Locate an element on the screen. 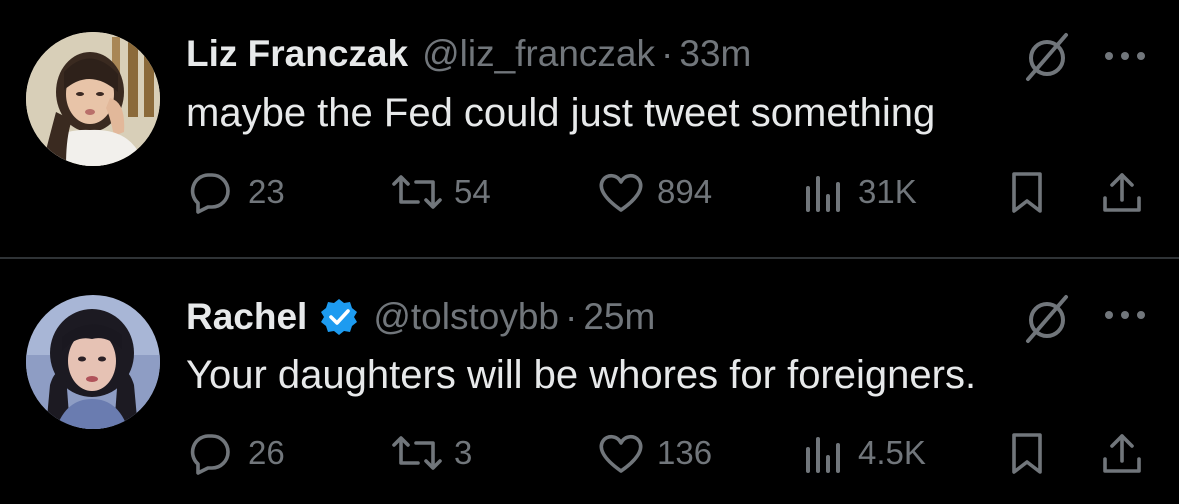  repost-count: 3 is located at coordinates (463, 452).